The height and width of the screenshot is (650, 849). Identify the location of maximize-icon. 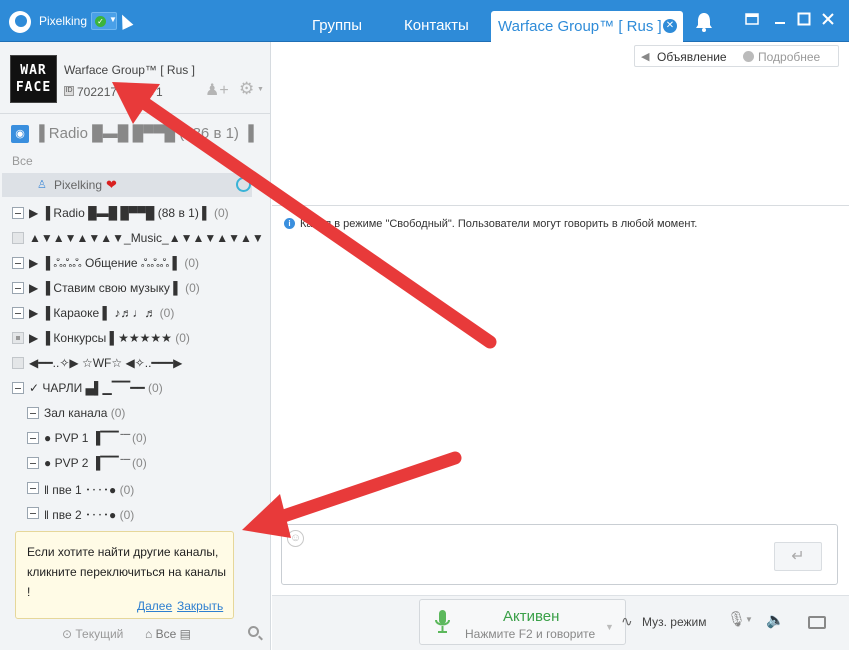
(804, 21).